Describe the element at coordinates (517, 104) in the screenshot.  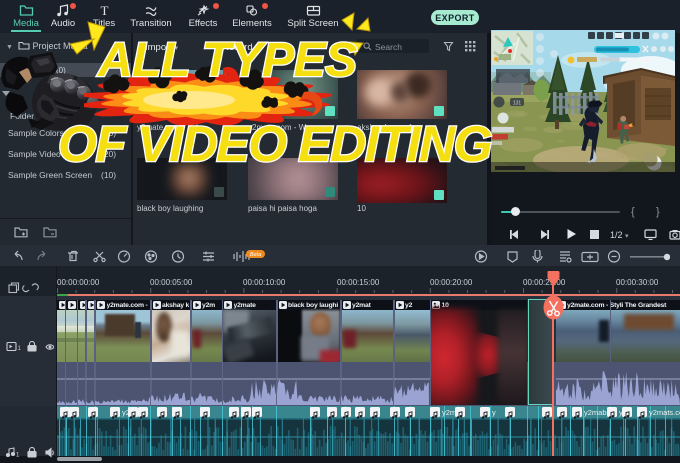
I see `svg-text: 131` at that location.